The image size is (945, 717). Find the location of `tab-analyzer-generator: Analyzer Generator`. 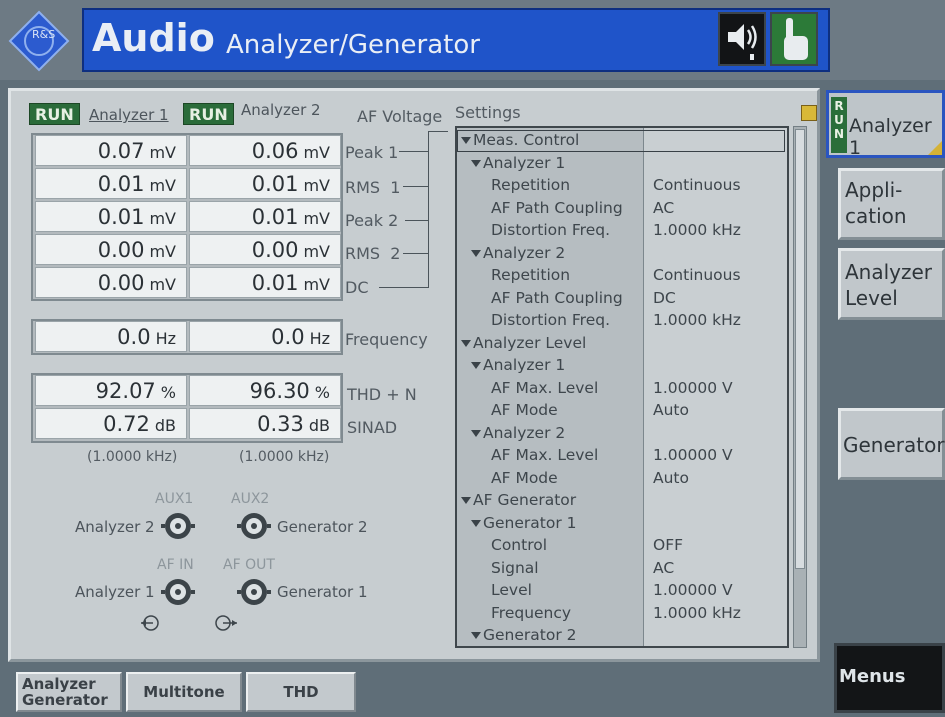

tab-analyzer-generator: Analyzer Generator is located at coordinates (69, 692).